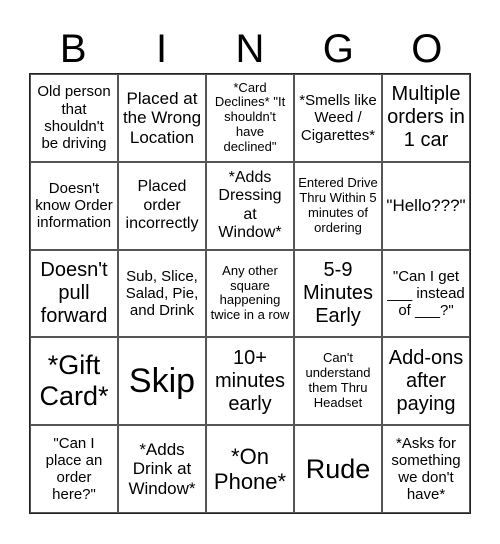 This screenshot has height=544, width=500. I want to click on bingo-cell: 10+ minutes early, so click(250, 381).